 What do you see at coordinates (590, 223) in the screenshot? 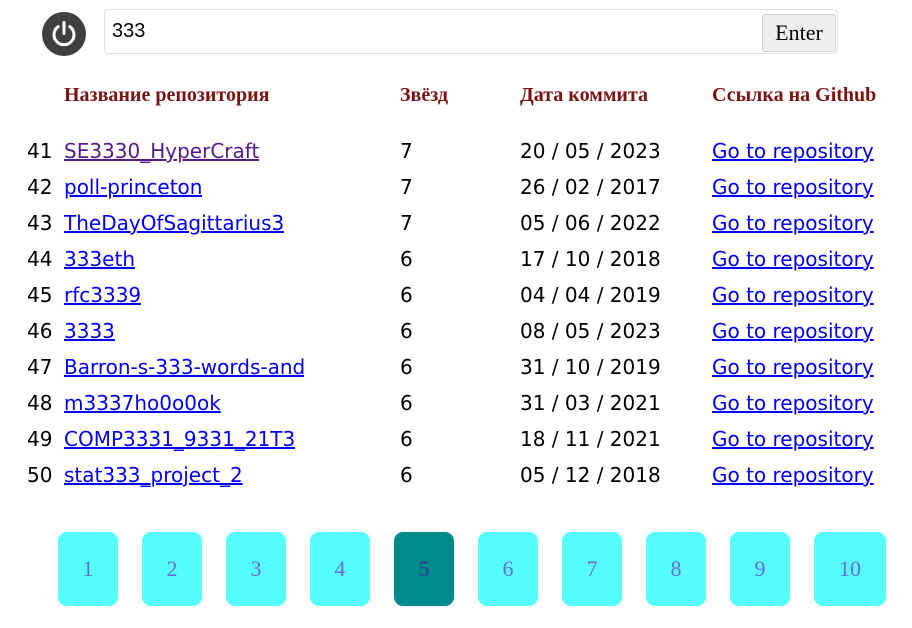
I see `row-commit-date: 05 / 06 / 2022` at bounding box center [590, 223].